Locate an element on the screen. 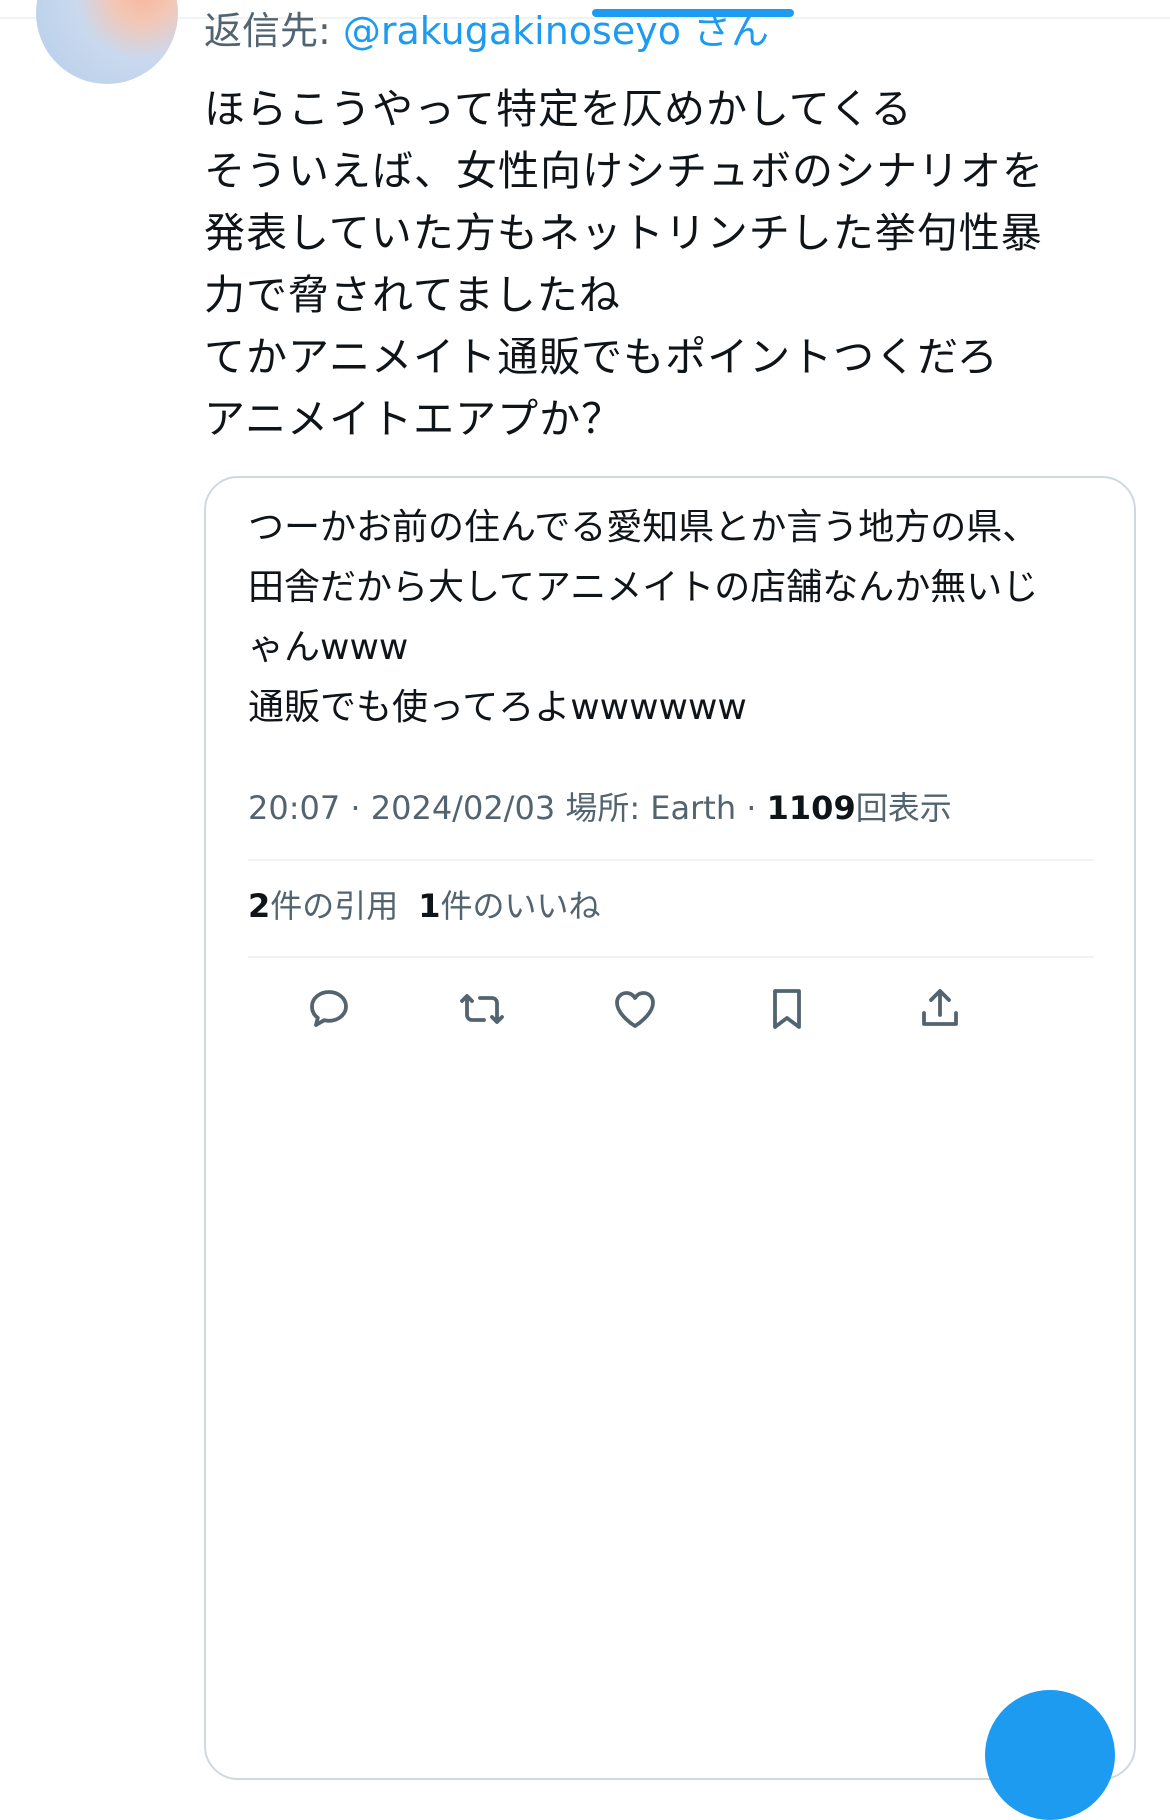 The width and height of the screenshot is (1170, 1820). heart-icon is located at coordinates (635, 1009).